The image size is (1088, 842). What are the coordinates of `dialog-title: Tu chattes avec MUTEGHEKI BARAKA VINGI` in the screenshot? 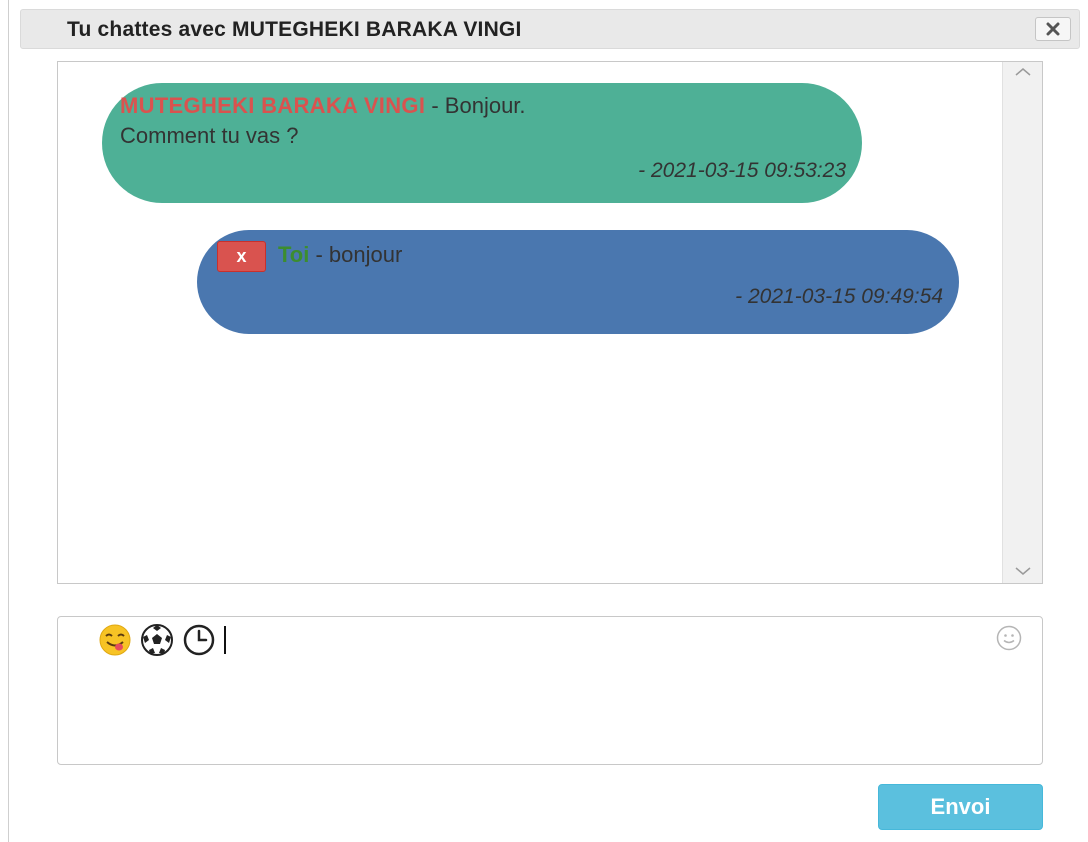 It's located at (294, 29).